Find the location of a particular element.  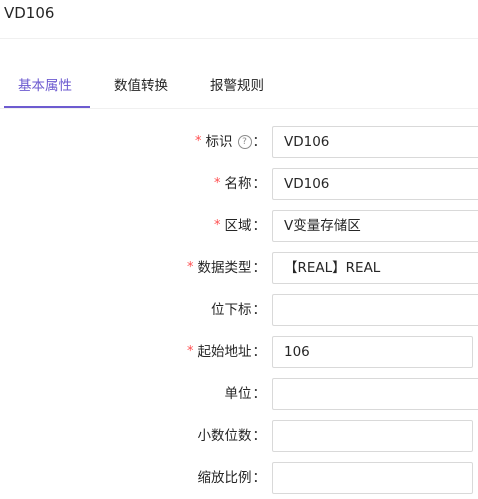

bit-index-label-text: 位下标 is located at coordinates (231, 310).